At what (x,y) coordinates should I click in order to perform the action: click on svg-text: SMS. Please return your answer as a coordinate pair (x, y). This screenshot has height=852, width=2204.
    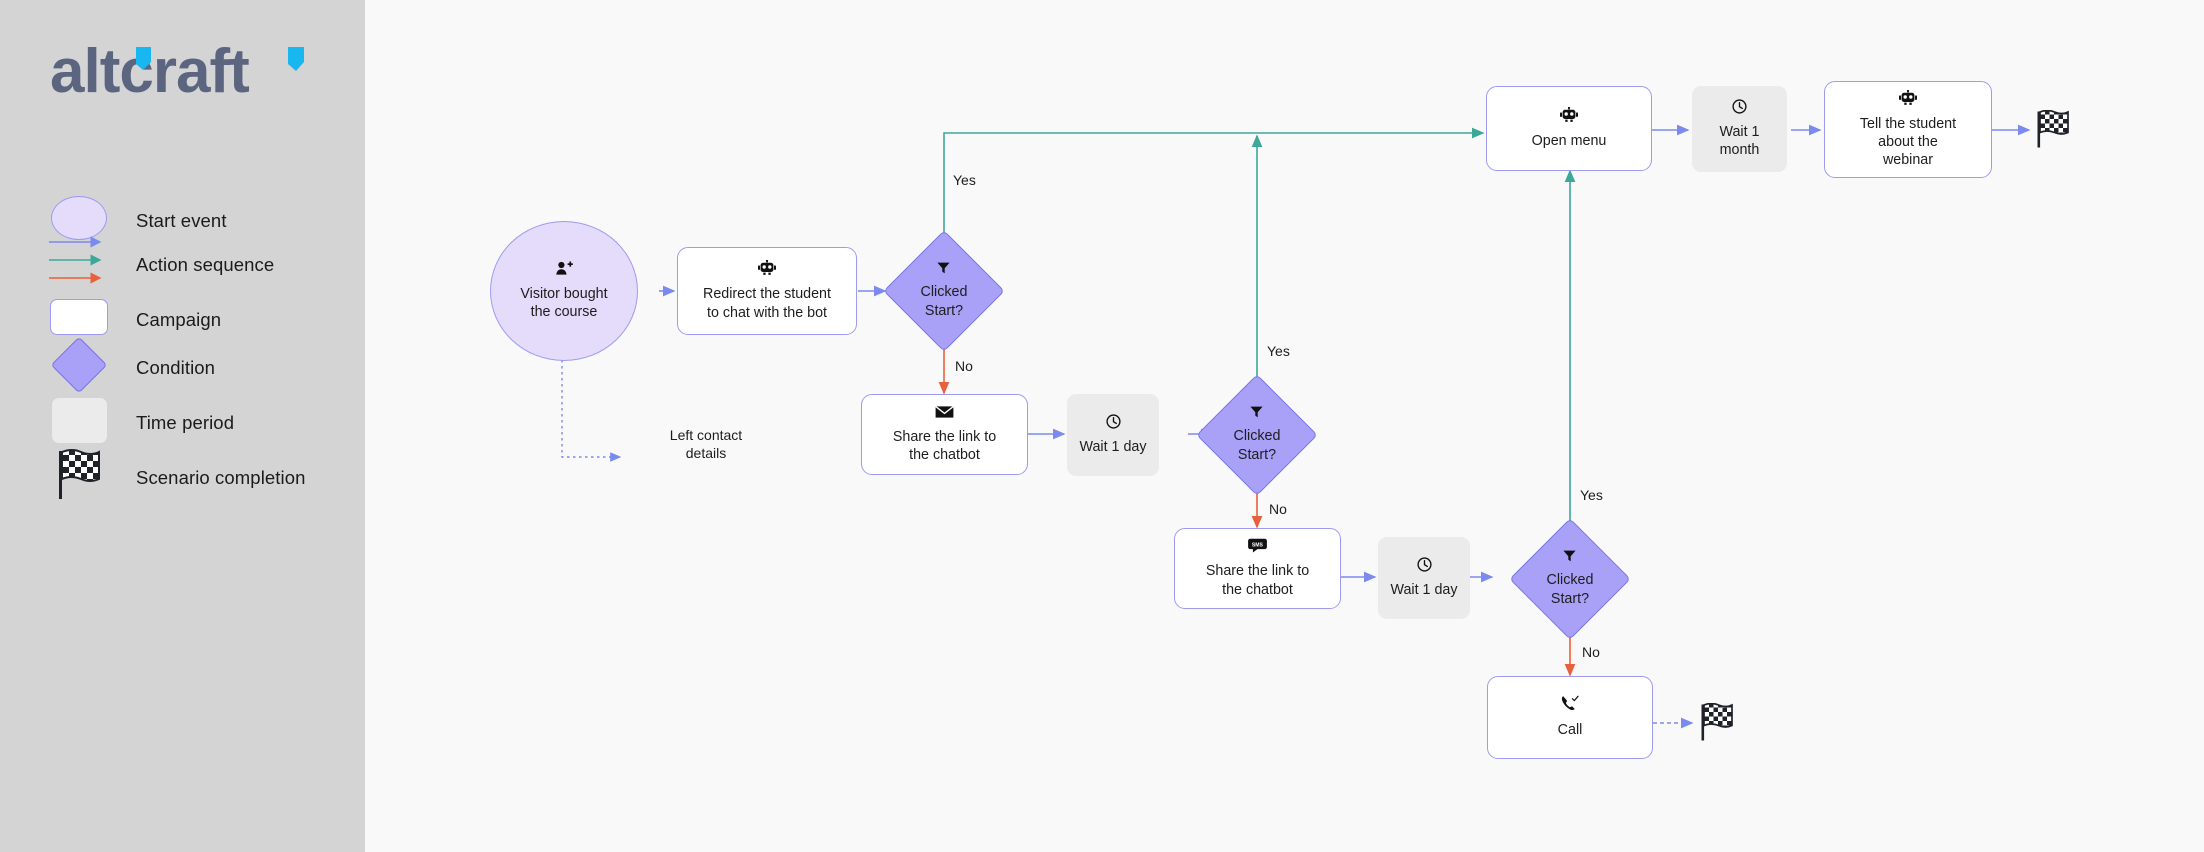
    Looking at the image, I should click on (1258, 546).